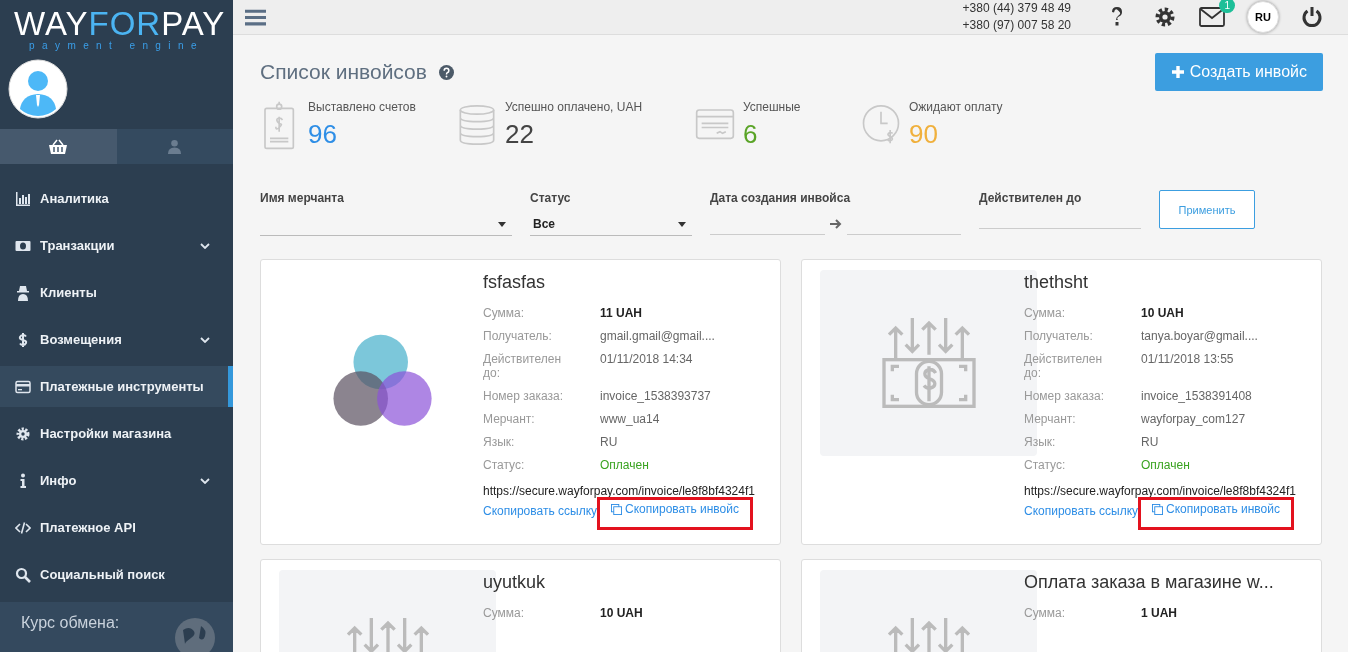  What do you see at coordinates (1165, 17) in the screenshot?
I see `settings-icon` at bounding box center [1165, 17].